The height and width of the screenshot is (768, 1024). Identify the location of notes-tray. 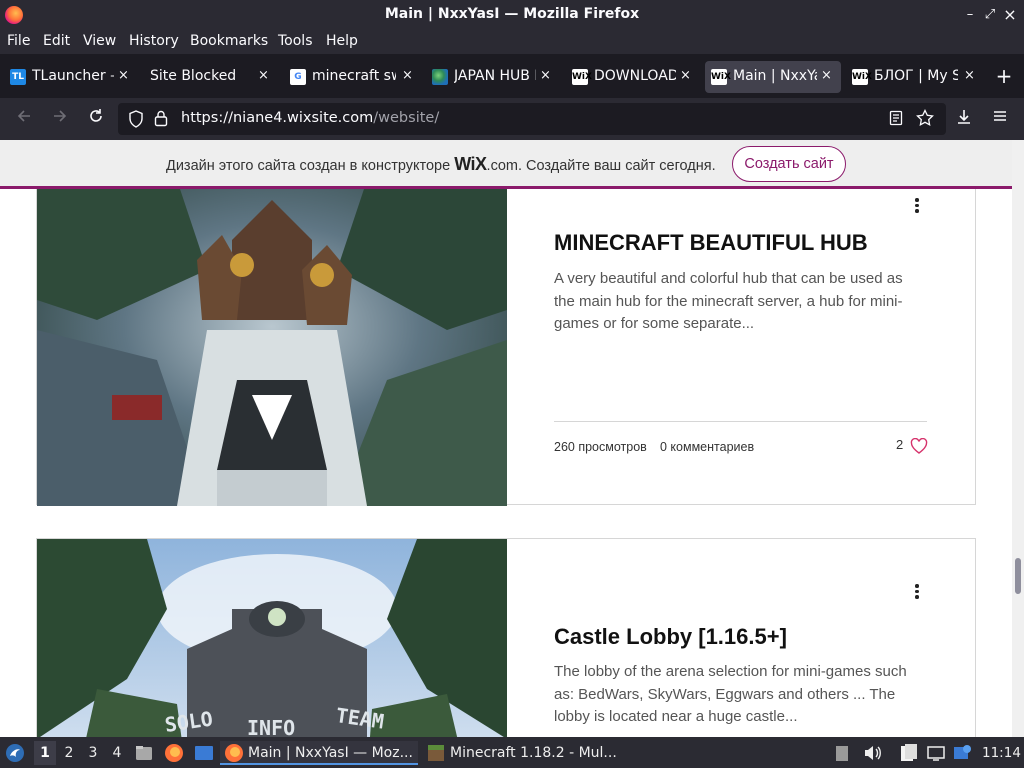
(909, 753).